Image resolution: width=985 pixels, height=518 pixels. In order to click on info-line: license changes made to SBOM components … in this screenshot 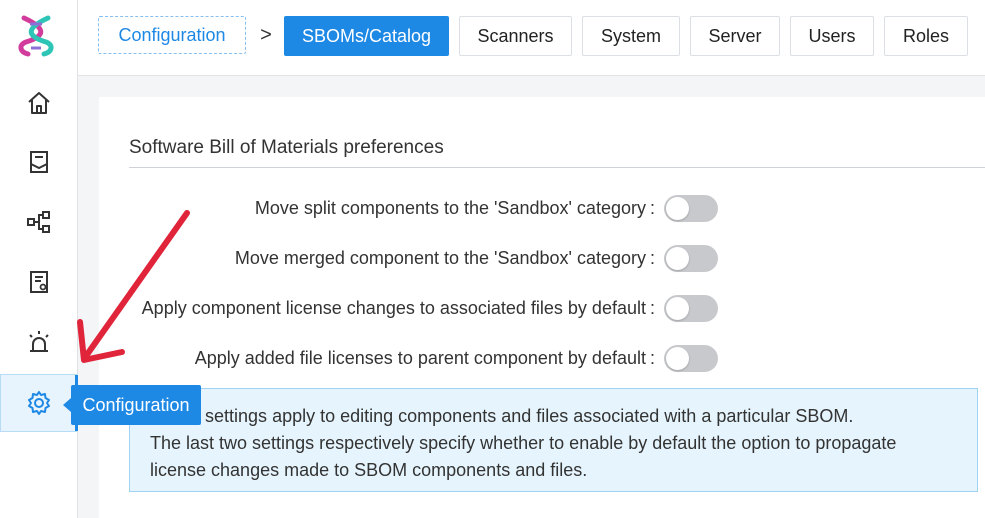, I will do `click(369, 470)`.